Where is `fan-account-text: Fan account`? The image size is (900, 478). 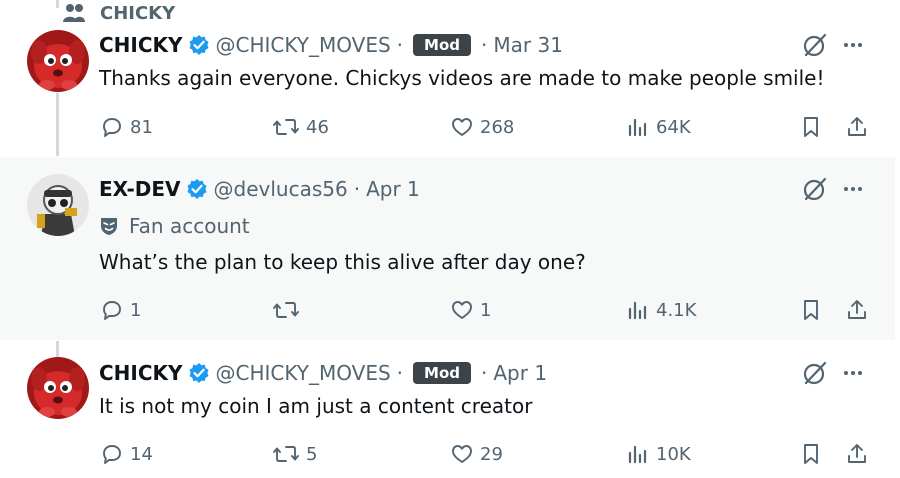 fan-account-text: Fan account is located at coordinates (189, 226).